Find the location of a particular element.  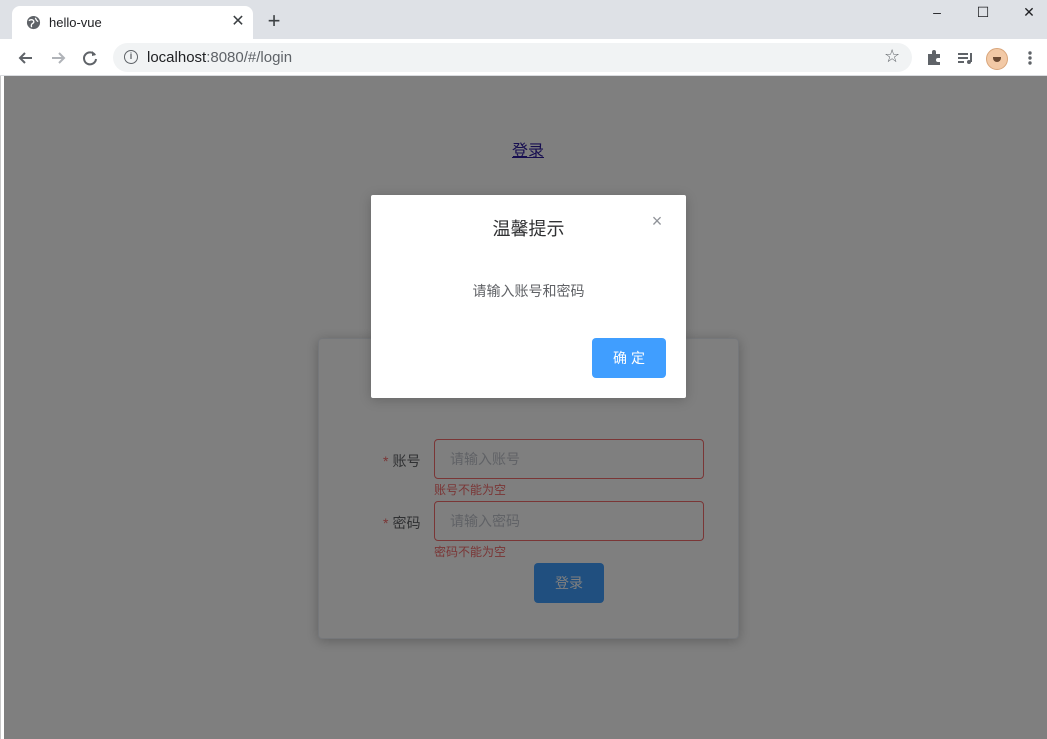

alert-dialog: 温馨提示 × 请输入账号和密码 确定 is located at coordinates (528, 296).